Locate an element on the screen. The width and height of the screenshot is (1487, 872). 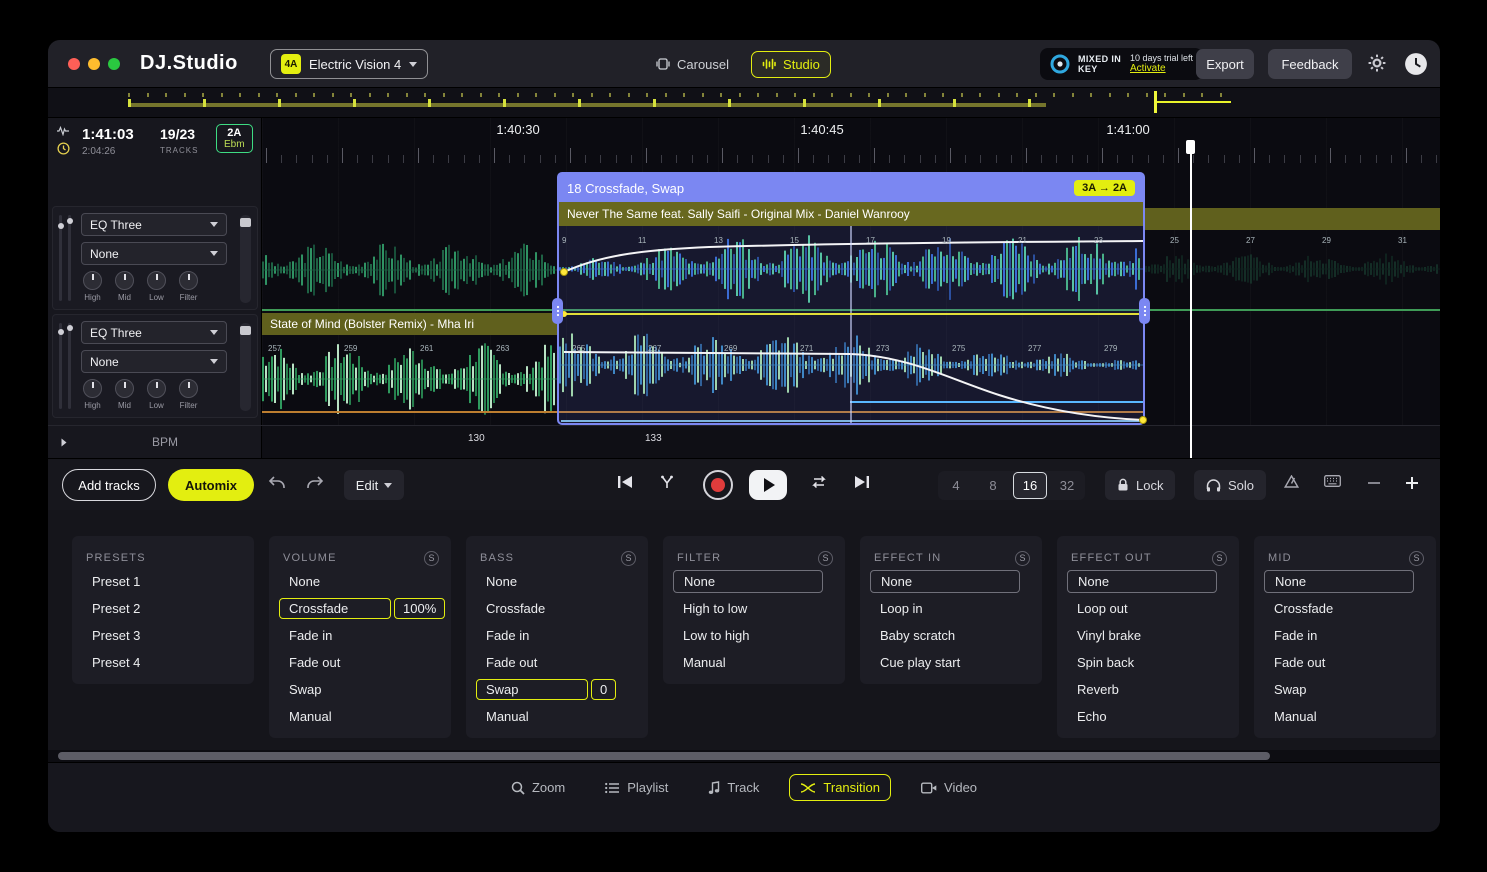
option-low-to-high: Low to high is located at coordinates (754, 635).